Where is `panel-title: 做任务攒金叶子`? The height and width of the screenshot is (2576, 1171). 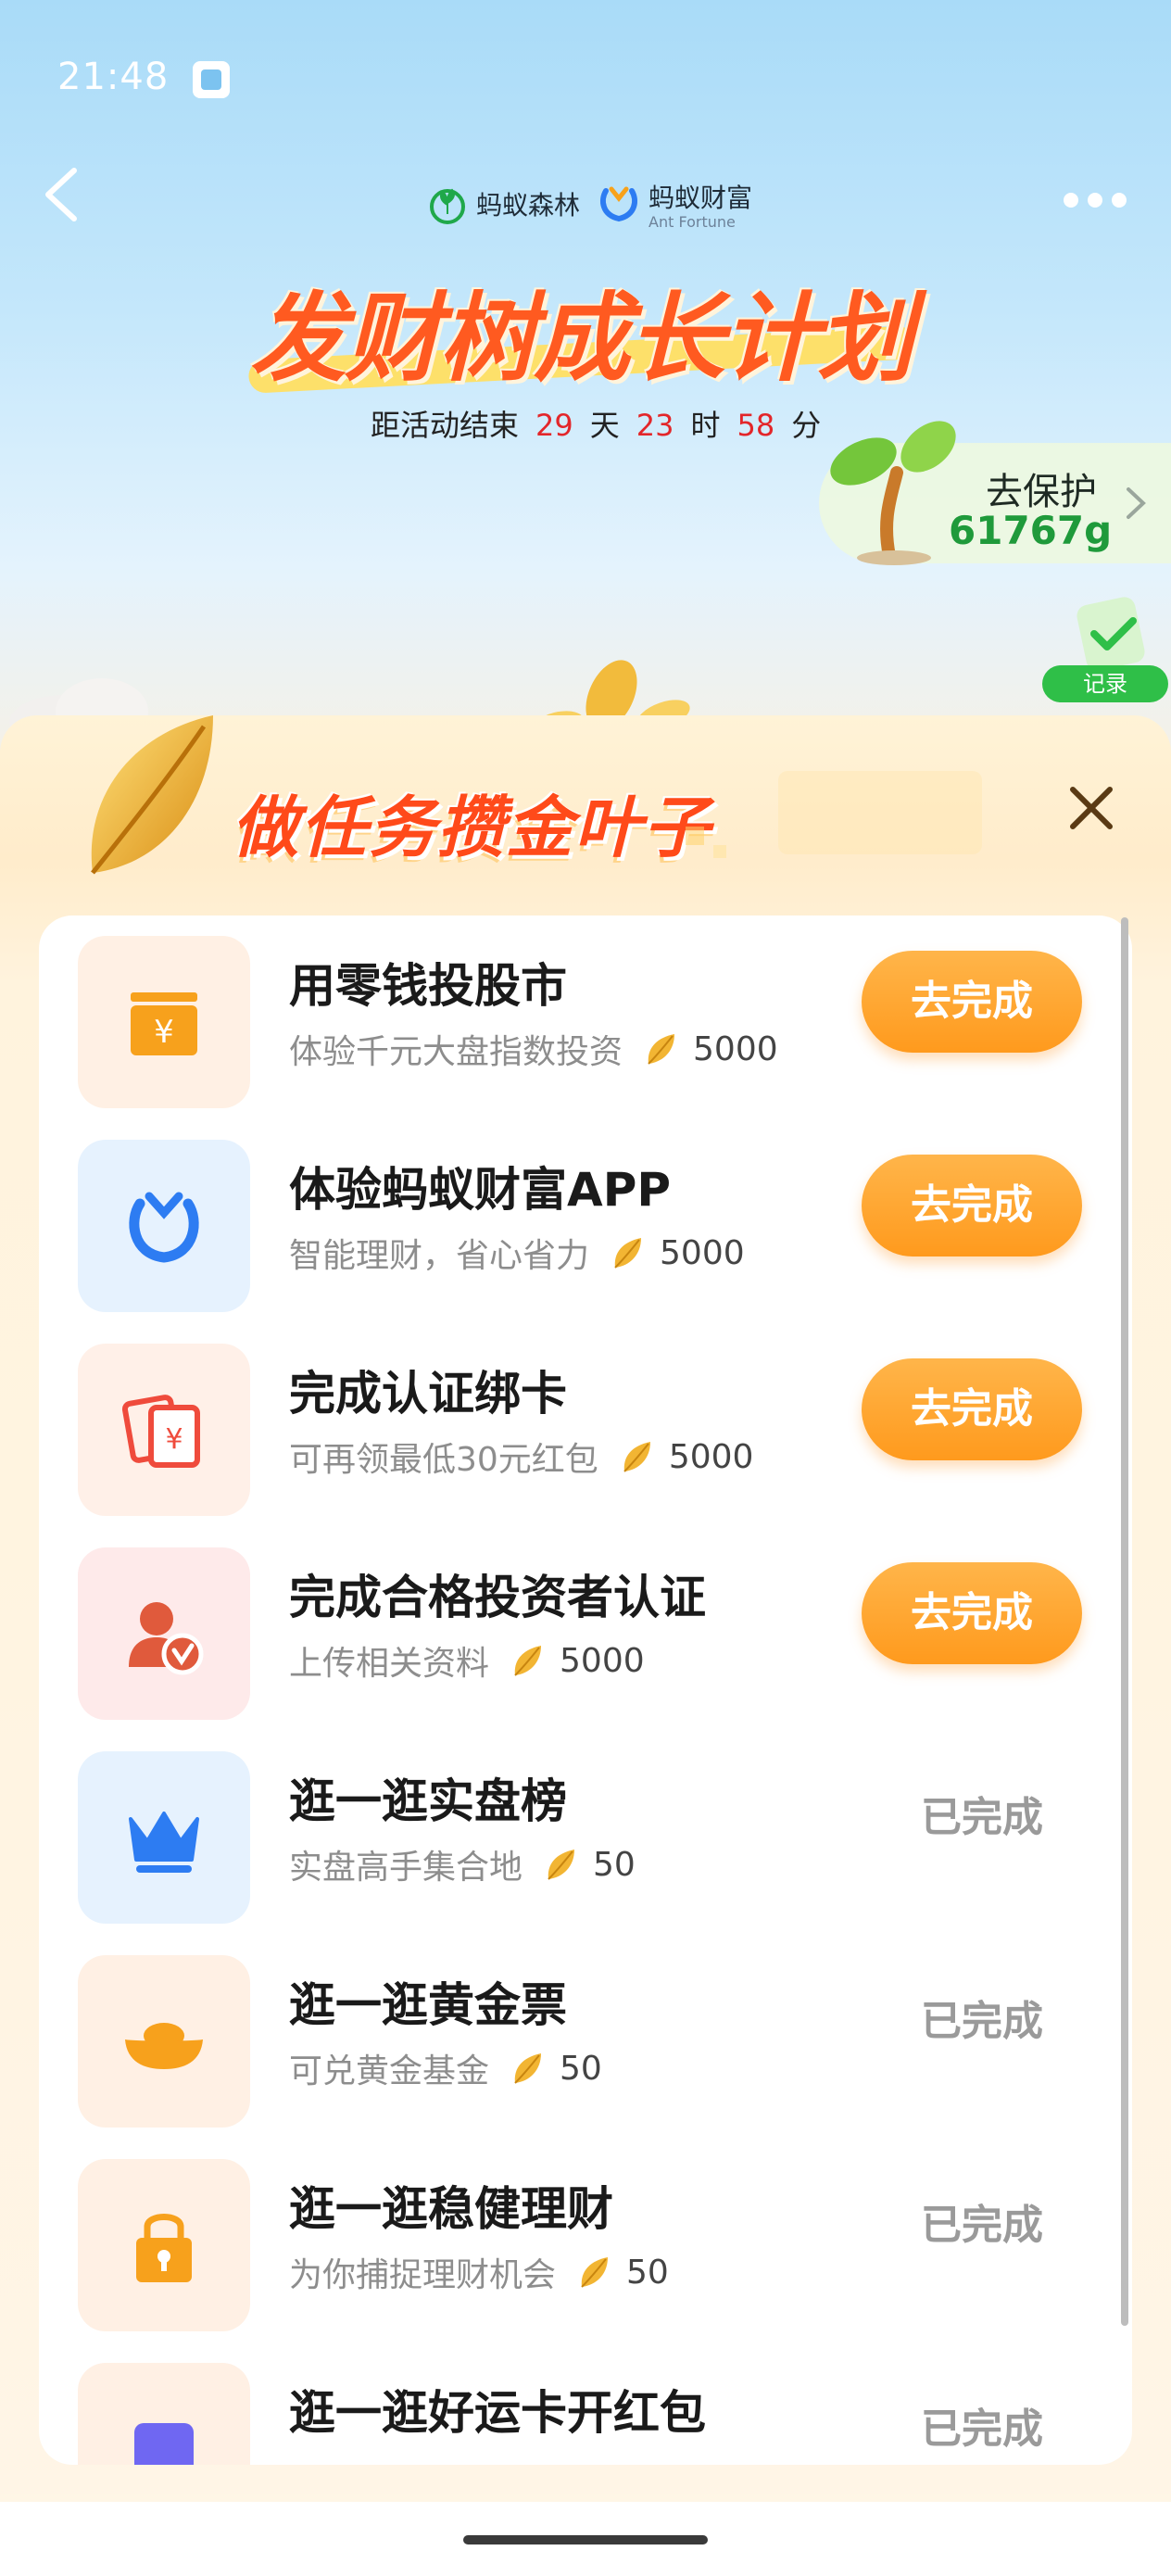 panel-title: 做任务攒金叶子 is located at coordinates (472, 827).